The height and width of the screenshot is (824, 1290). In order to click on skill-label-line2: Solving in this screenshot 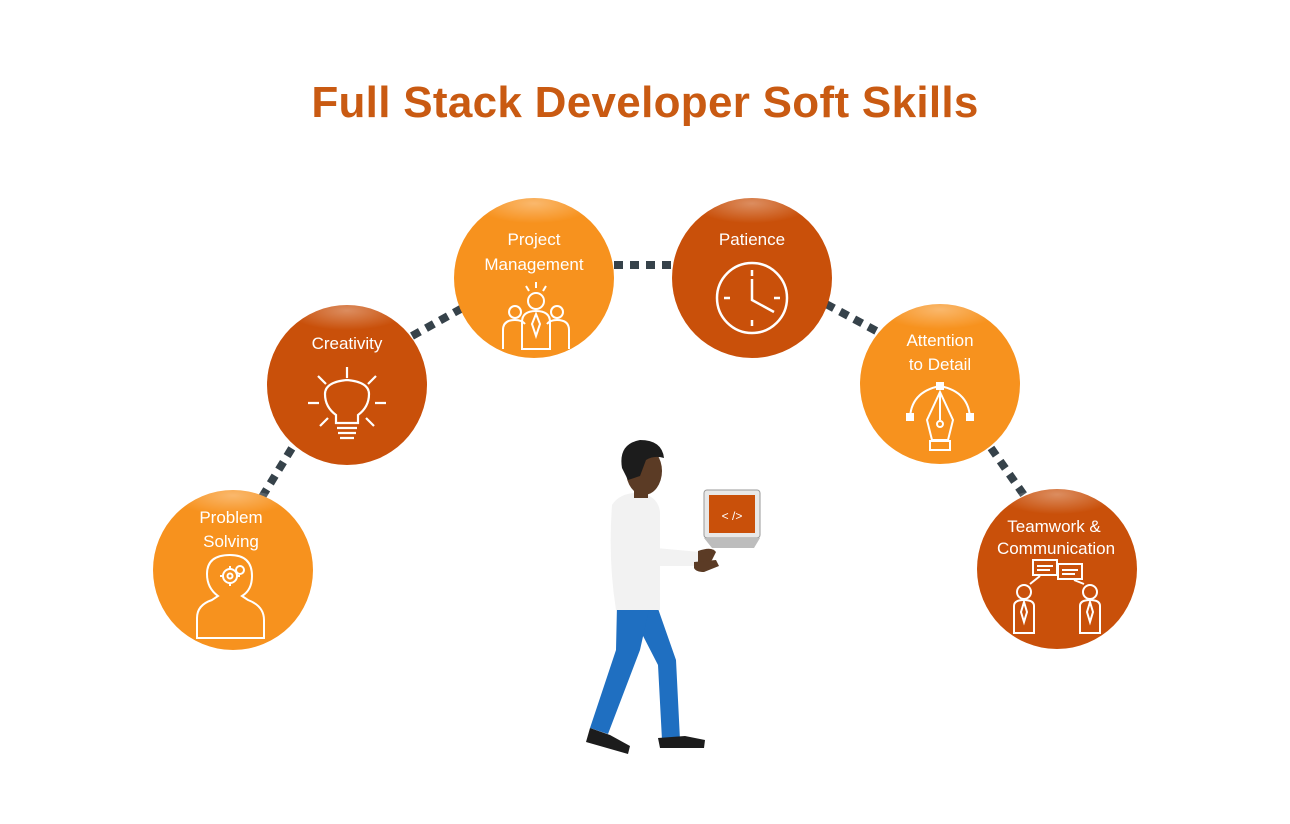, I will do `click(231, 541)`.